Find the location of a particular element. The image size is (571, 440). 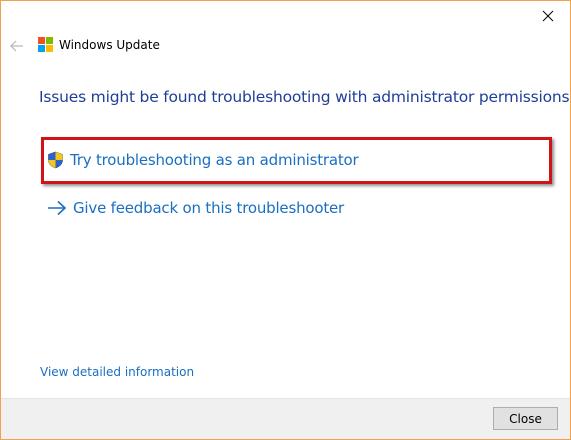

app-title: Windows Update is located at coordinates (109, 45).